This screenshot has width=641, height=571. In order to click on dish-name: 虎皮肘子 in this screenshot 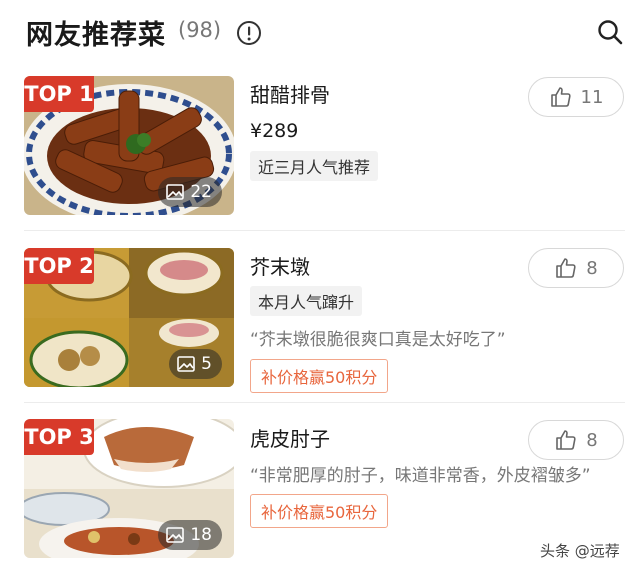, I will do `click(290, 437)`.